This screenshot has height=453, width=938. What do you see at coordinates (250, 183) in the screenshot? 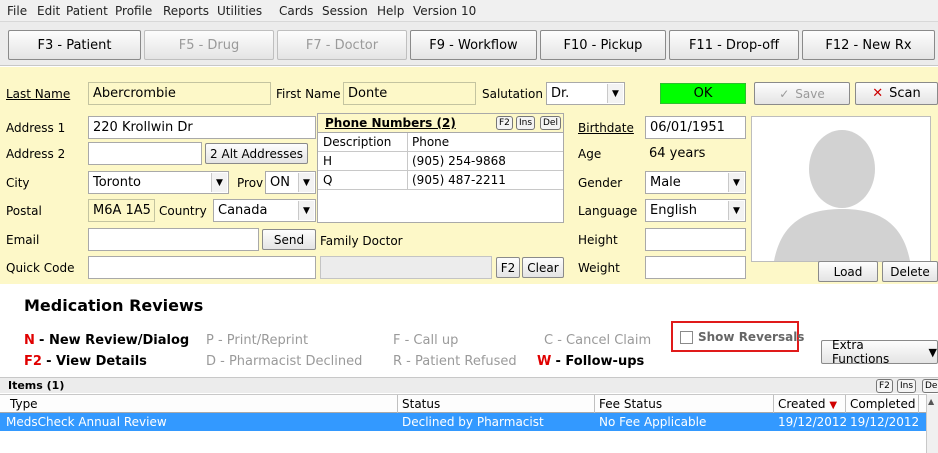
I see `prov-label: Prov` at bounding box center [250, 183].